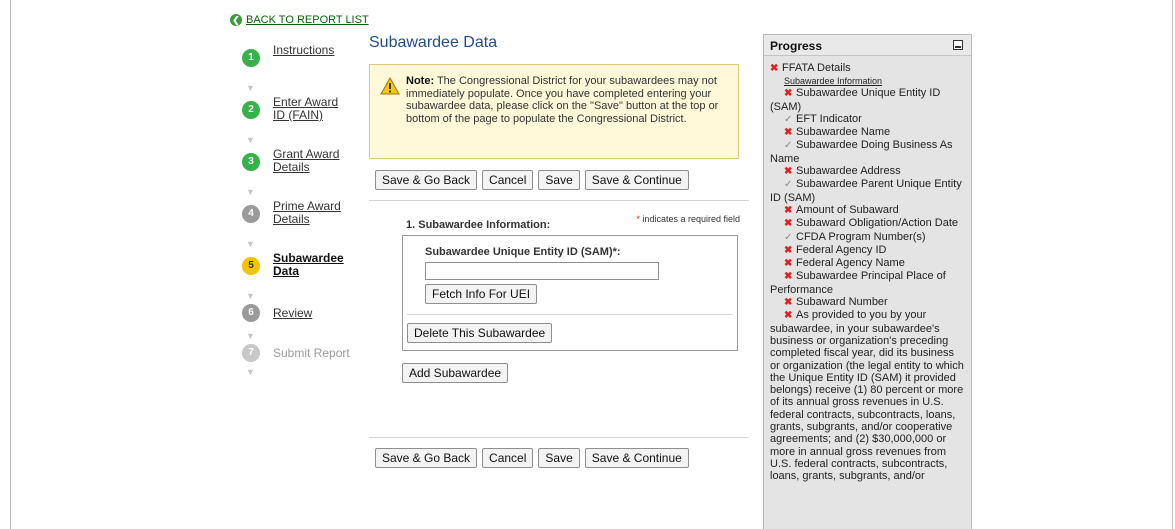 The image size is (1175, 529). Describe the element at coordinates (251, 353) in the screenshot. I see `step-number: 7` at that location.